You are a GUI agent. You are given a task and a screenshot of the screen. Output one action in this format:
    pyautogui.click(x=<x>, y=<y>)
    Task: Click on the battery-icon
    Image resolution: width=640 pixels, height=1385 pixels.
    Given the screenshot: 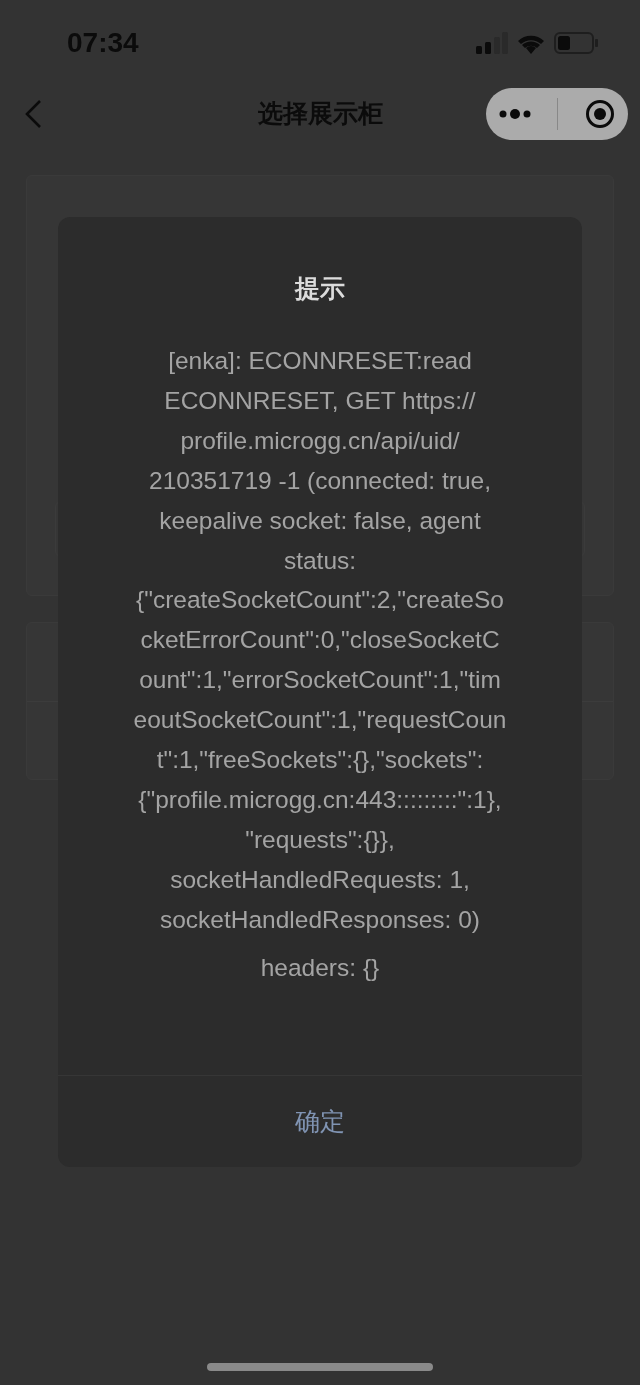 What is the action you would take?
    pyautogui.click(x=576, y=42)
    